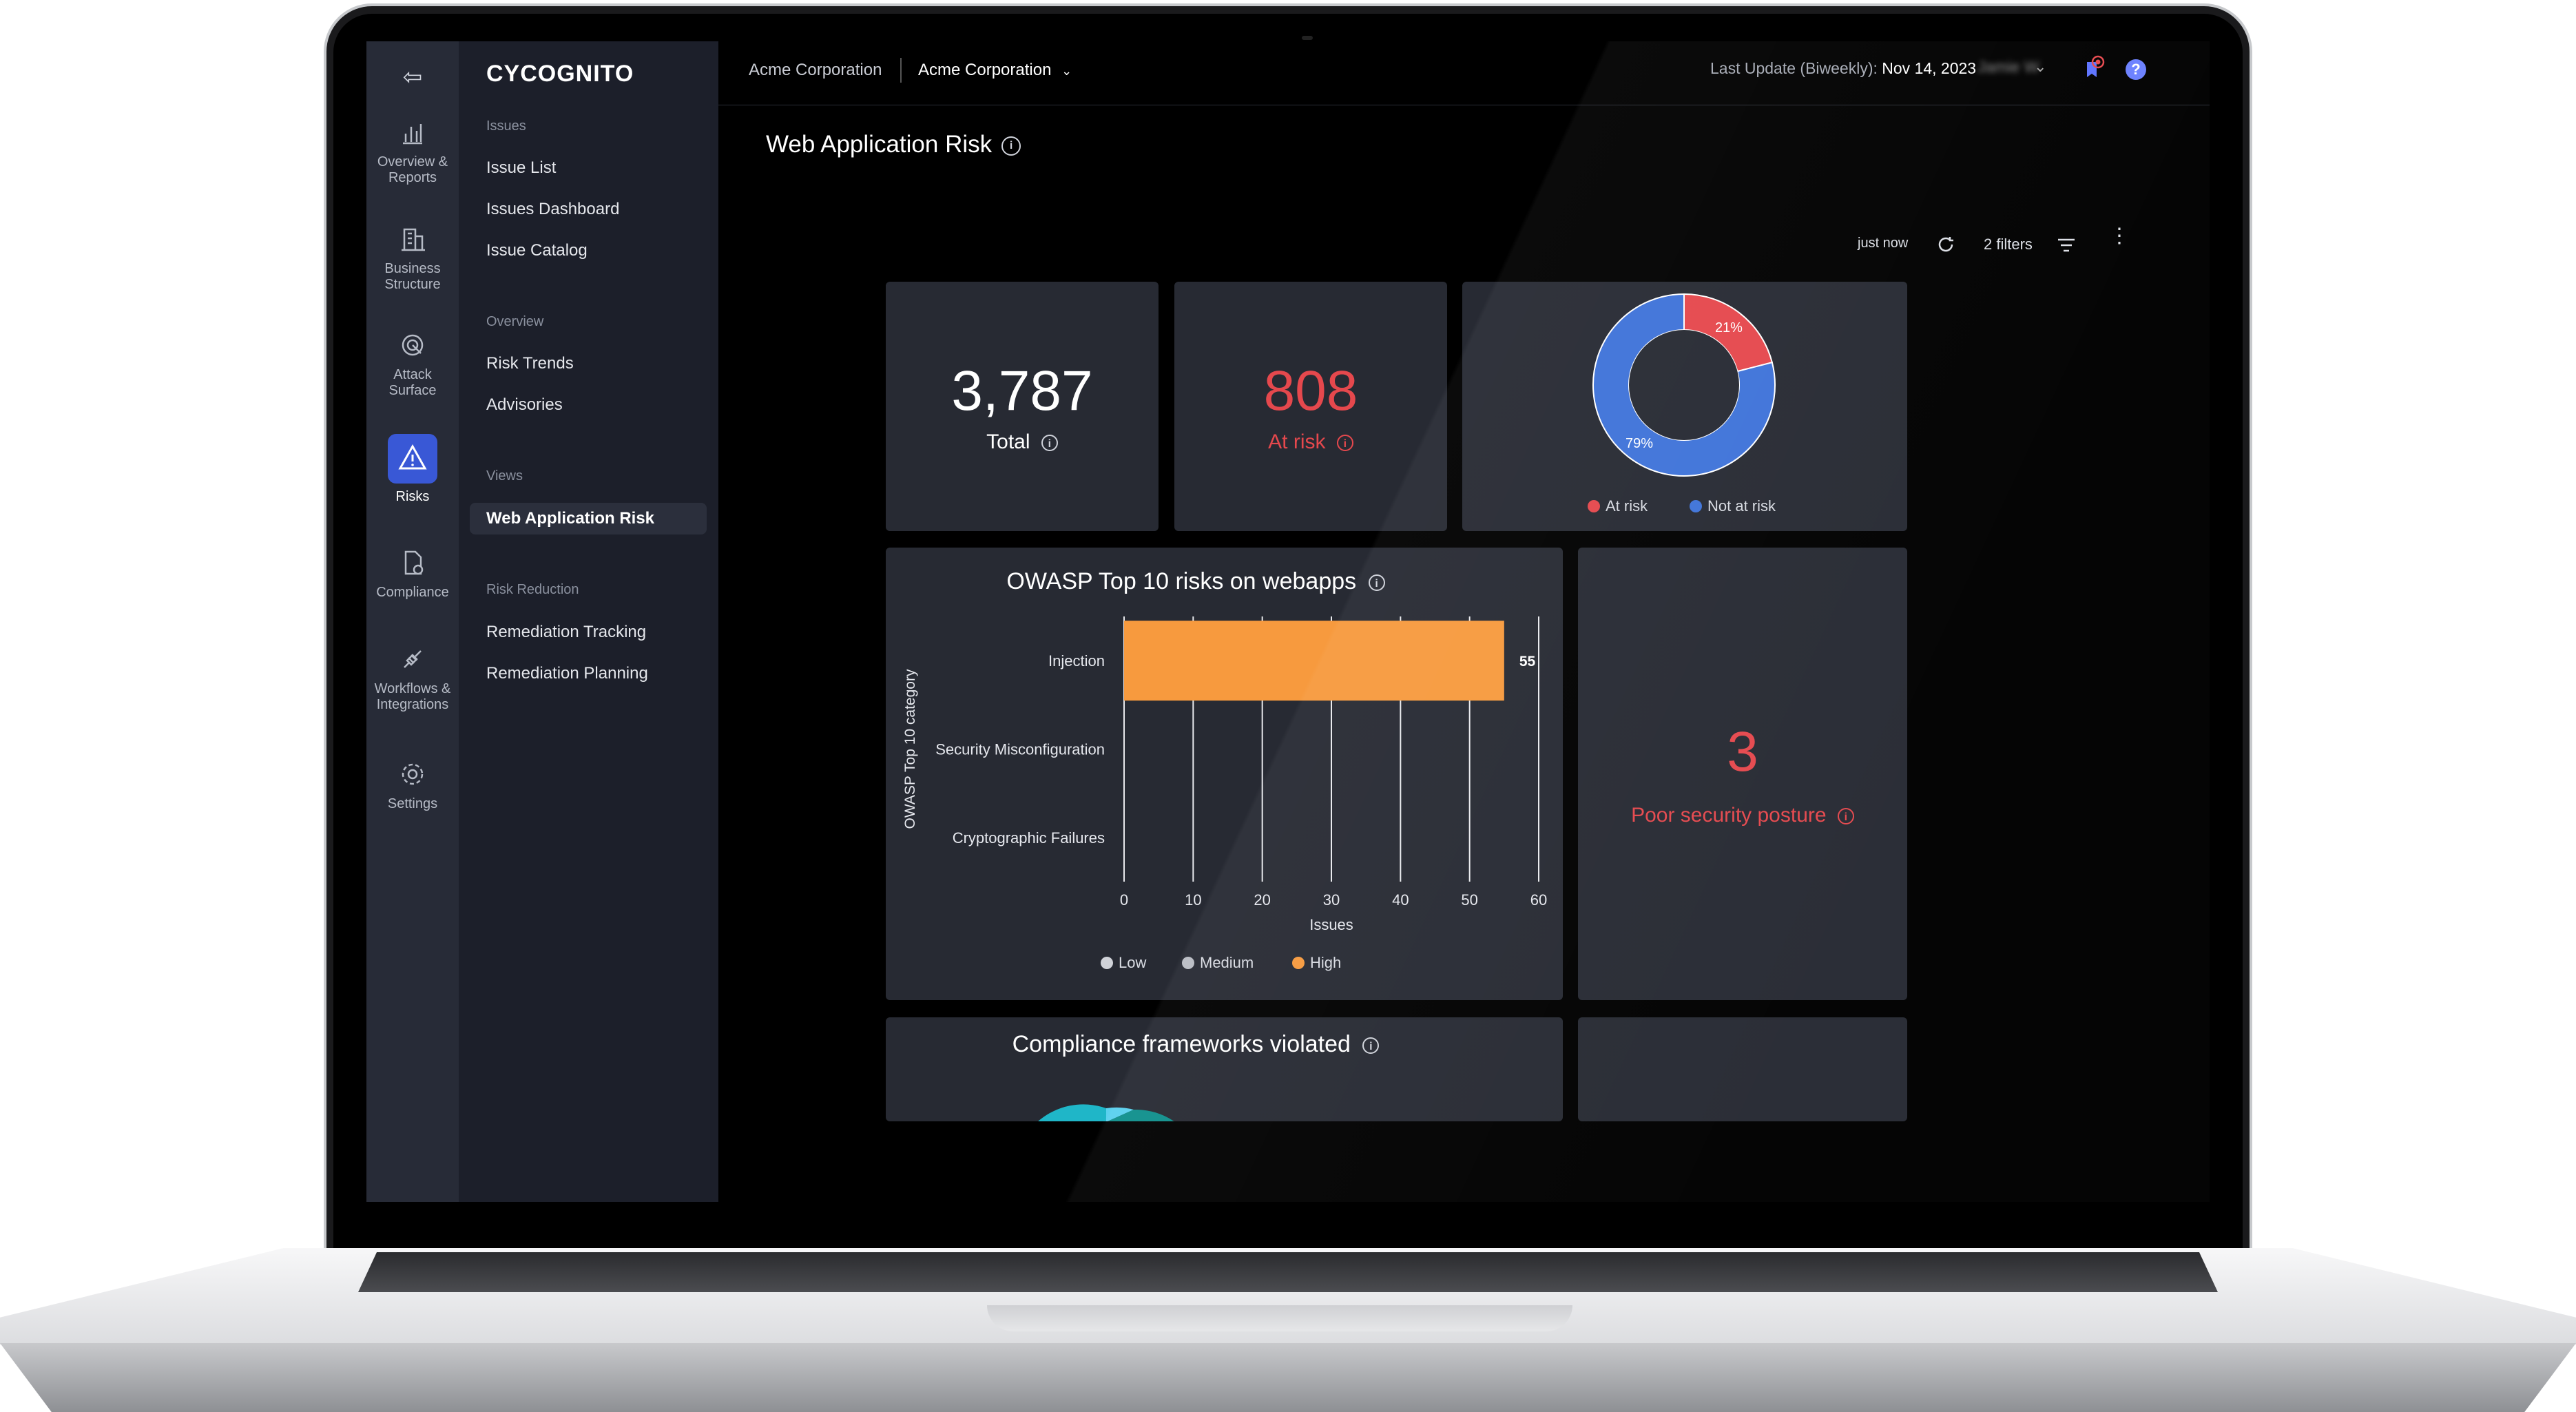 The width and height of the screenshot is (2576, 1412). I want to click on rail-item-attack-surface: Attack Surface, so click(412, 364).